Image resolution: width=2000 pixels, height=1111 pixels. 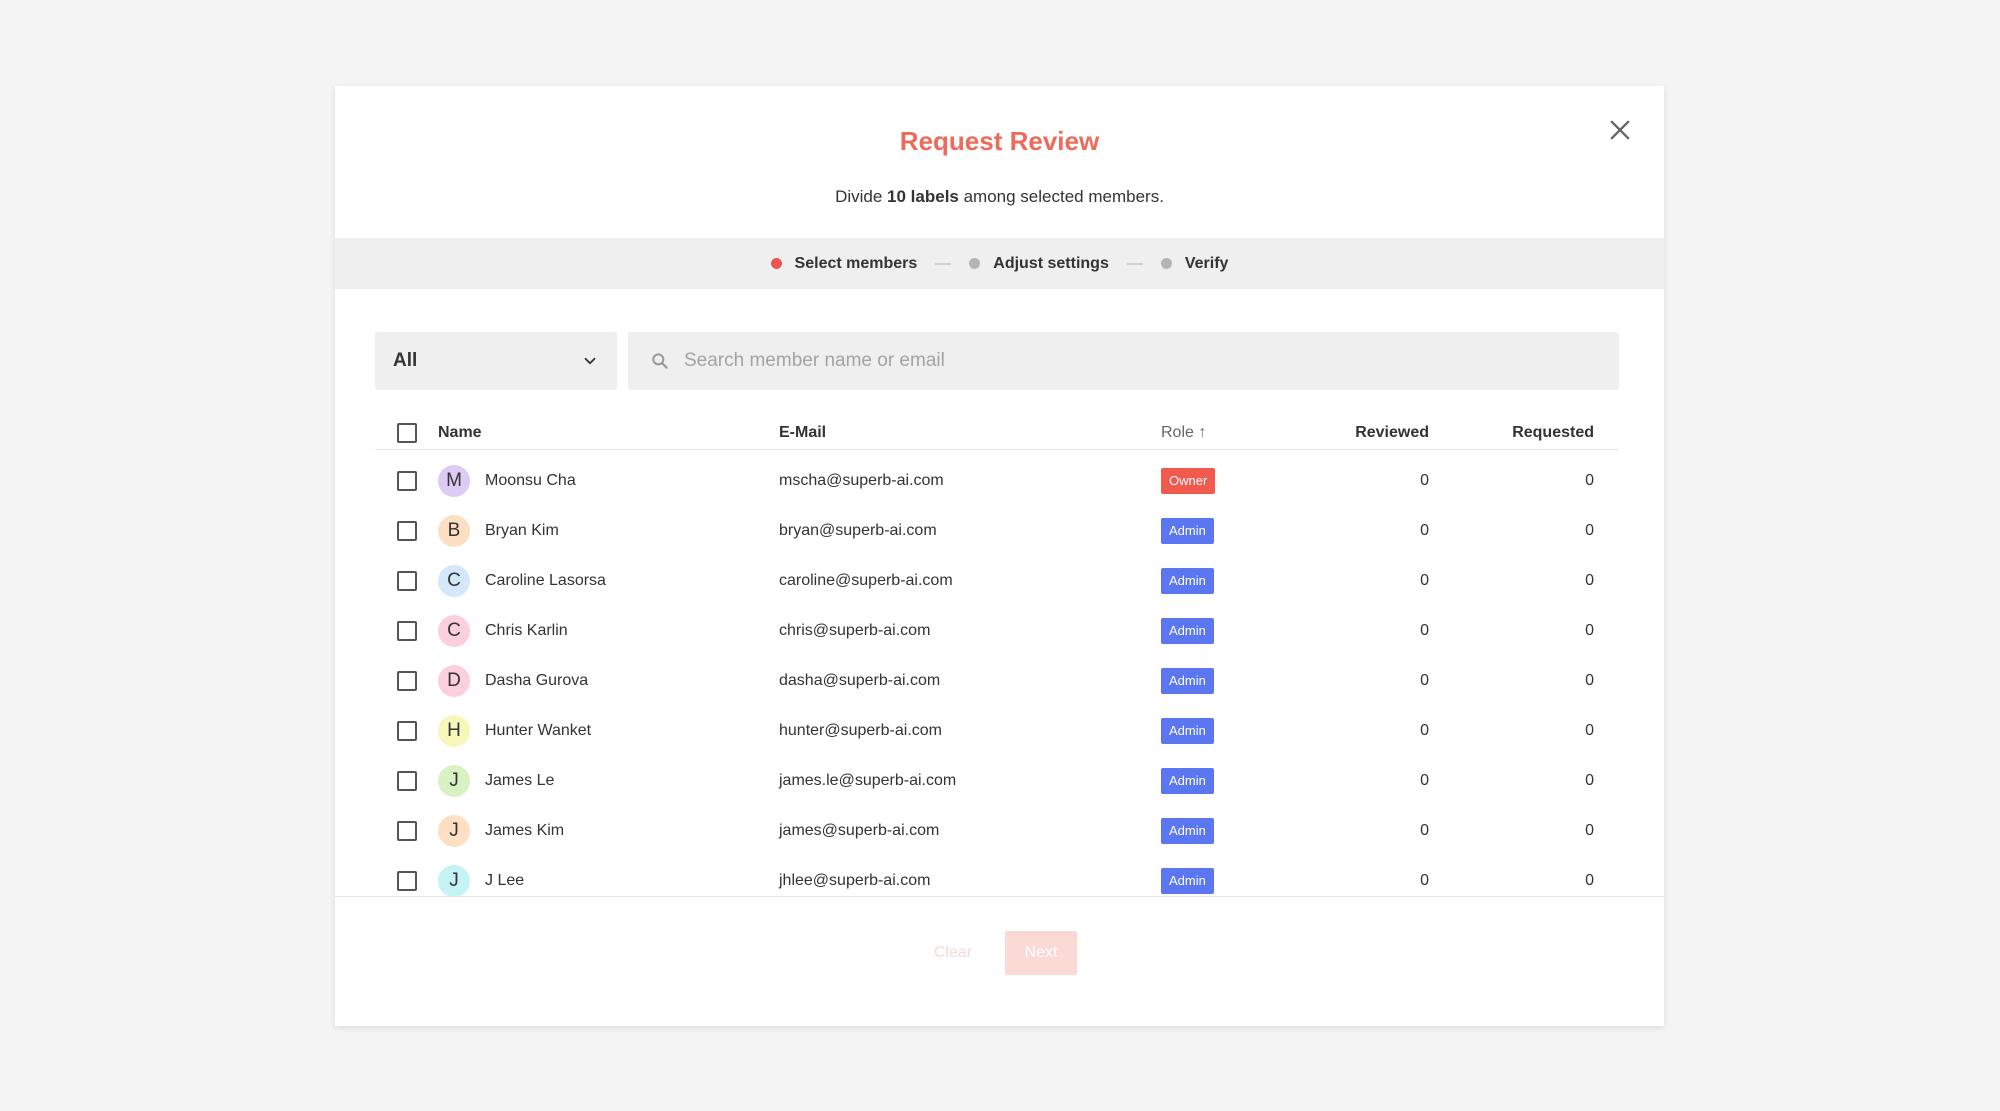 I want to click on member-email: mscha@superb-ai.com, so click(x=861, y=480).